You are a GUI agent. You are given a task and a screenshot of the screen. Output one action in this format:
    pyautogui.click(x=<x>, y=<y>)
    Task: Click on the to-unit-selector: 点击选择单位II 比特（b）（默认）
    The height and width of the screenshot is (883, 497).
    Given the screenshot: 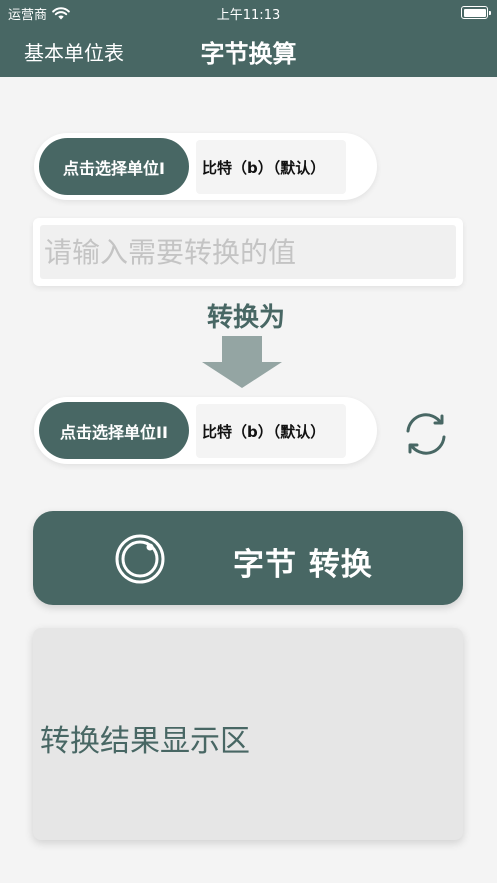 What is the action you would take?
    pyautogui.click(x=205, y=430)
    